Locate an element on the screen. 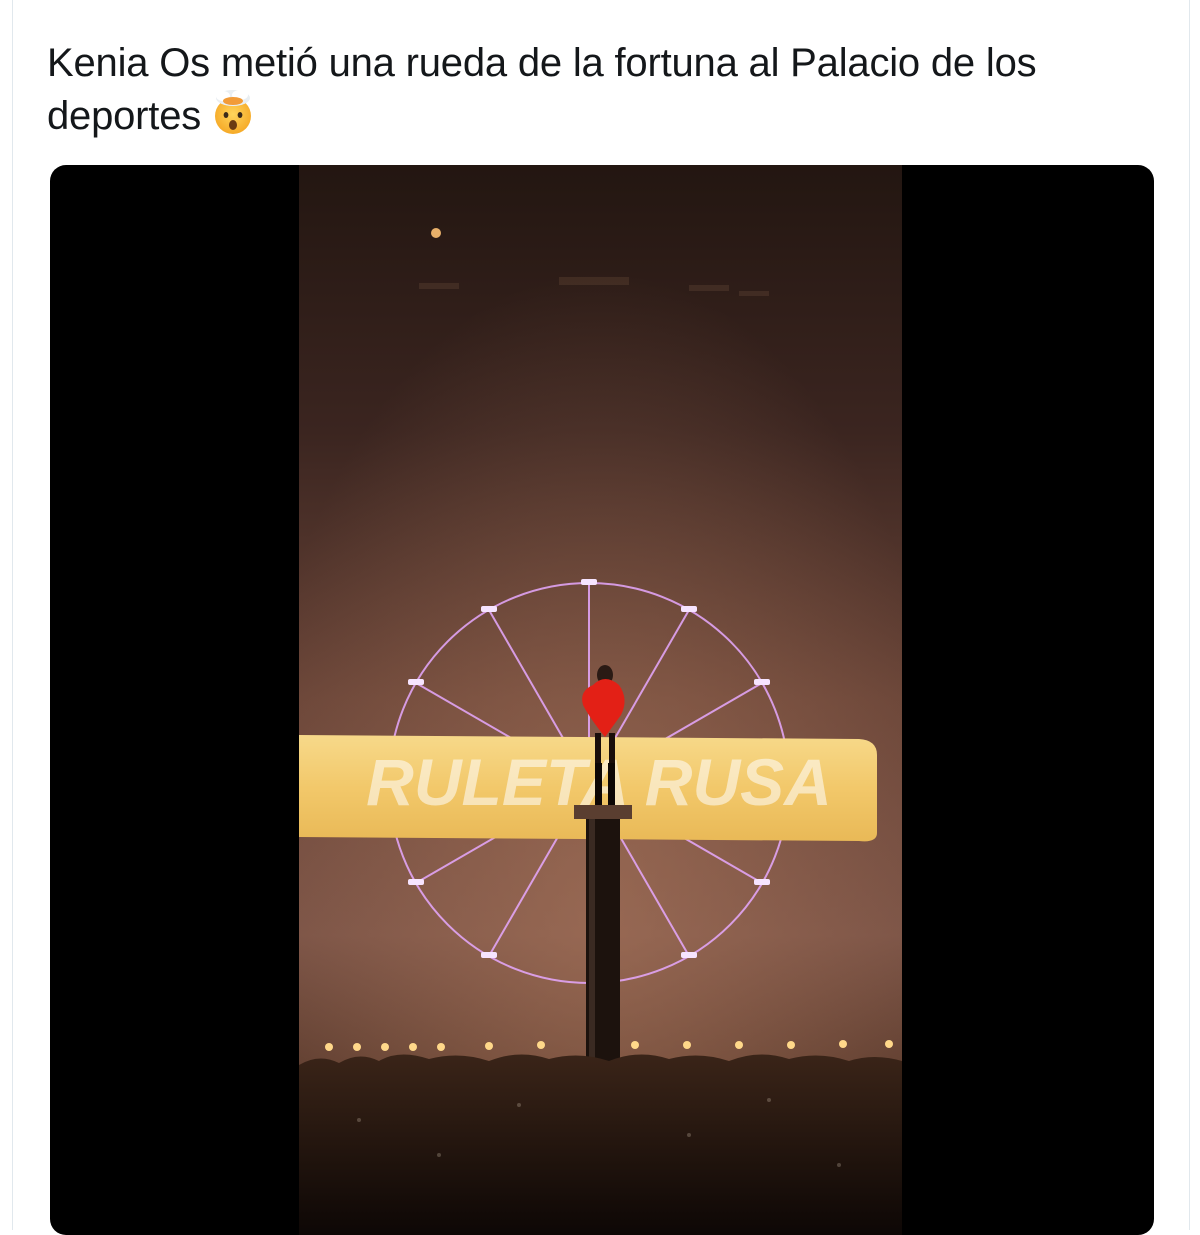  exploding-head-emoji-icon is located at coordinates (233, 118).